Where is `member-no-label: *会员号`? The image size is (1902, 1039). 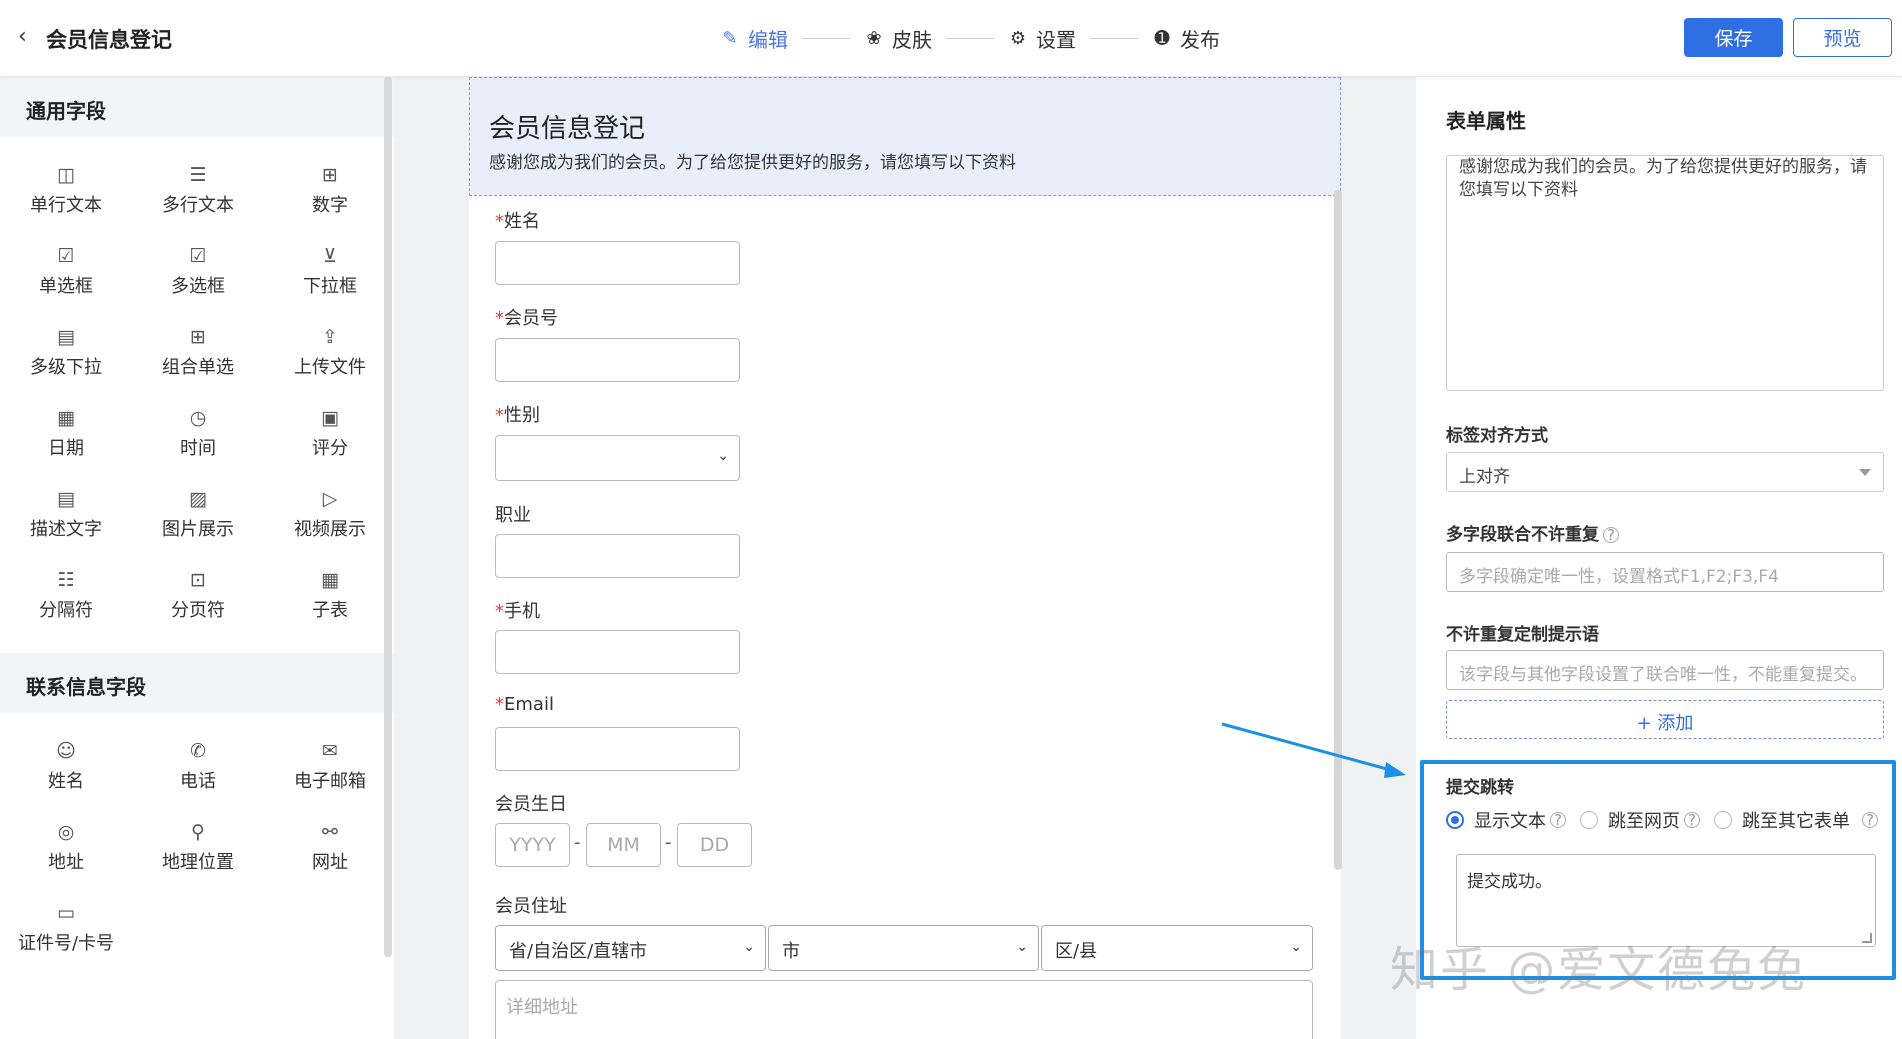
member-no-label: *会员号 is located at coordinates (526, 318).